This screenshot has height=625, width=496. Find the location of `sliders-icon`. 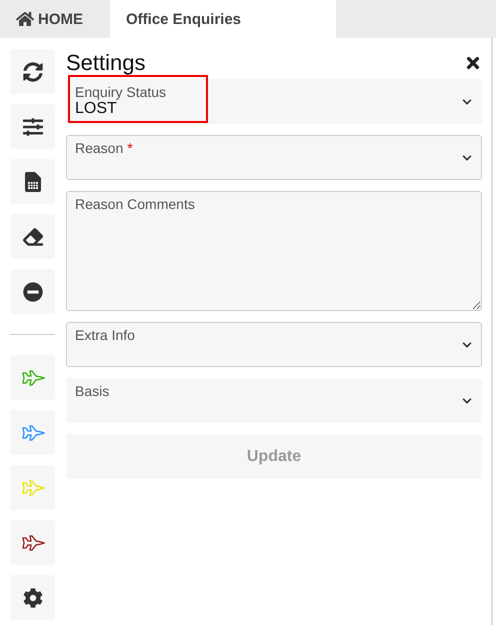

sliders-icon is located at coordinates (32, 126).